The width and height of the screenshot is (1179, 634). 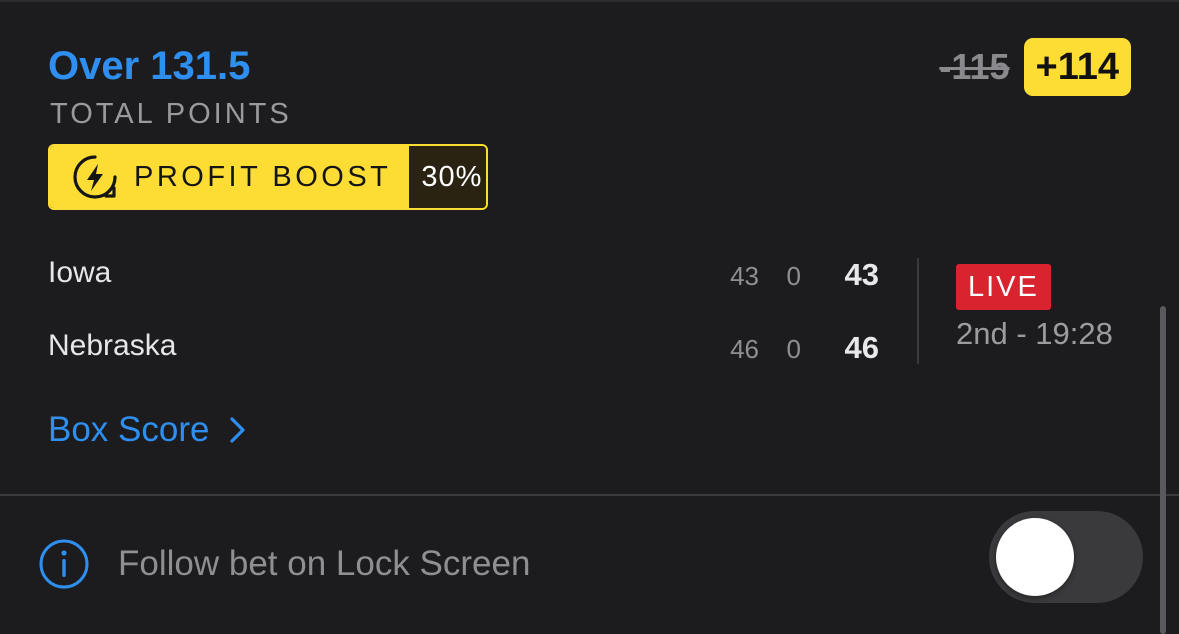 What do you see at coordinates (861, 274) in the screenshot?
I see `team-1-total-score: 43` at bounding box center [861, 274].